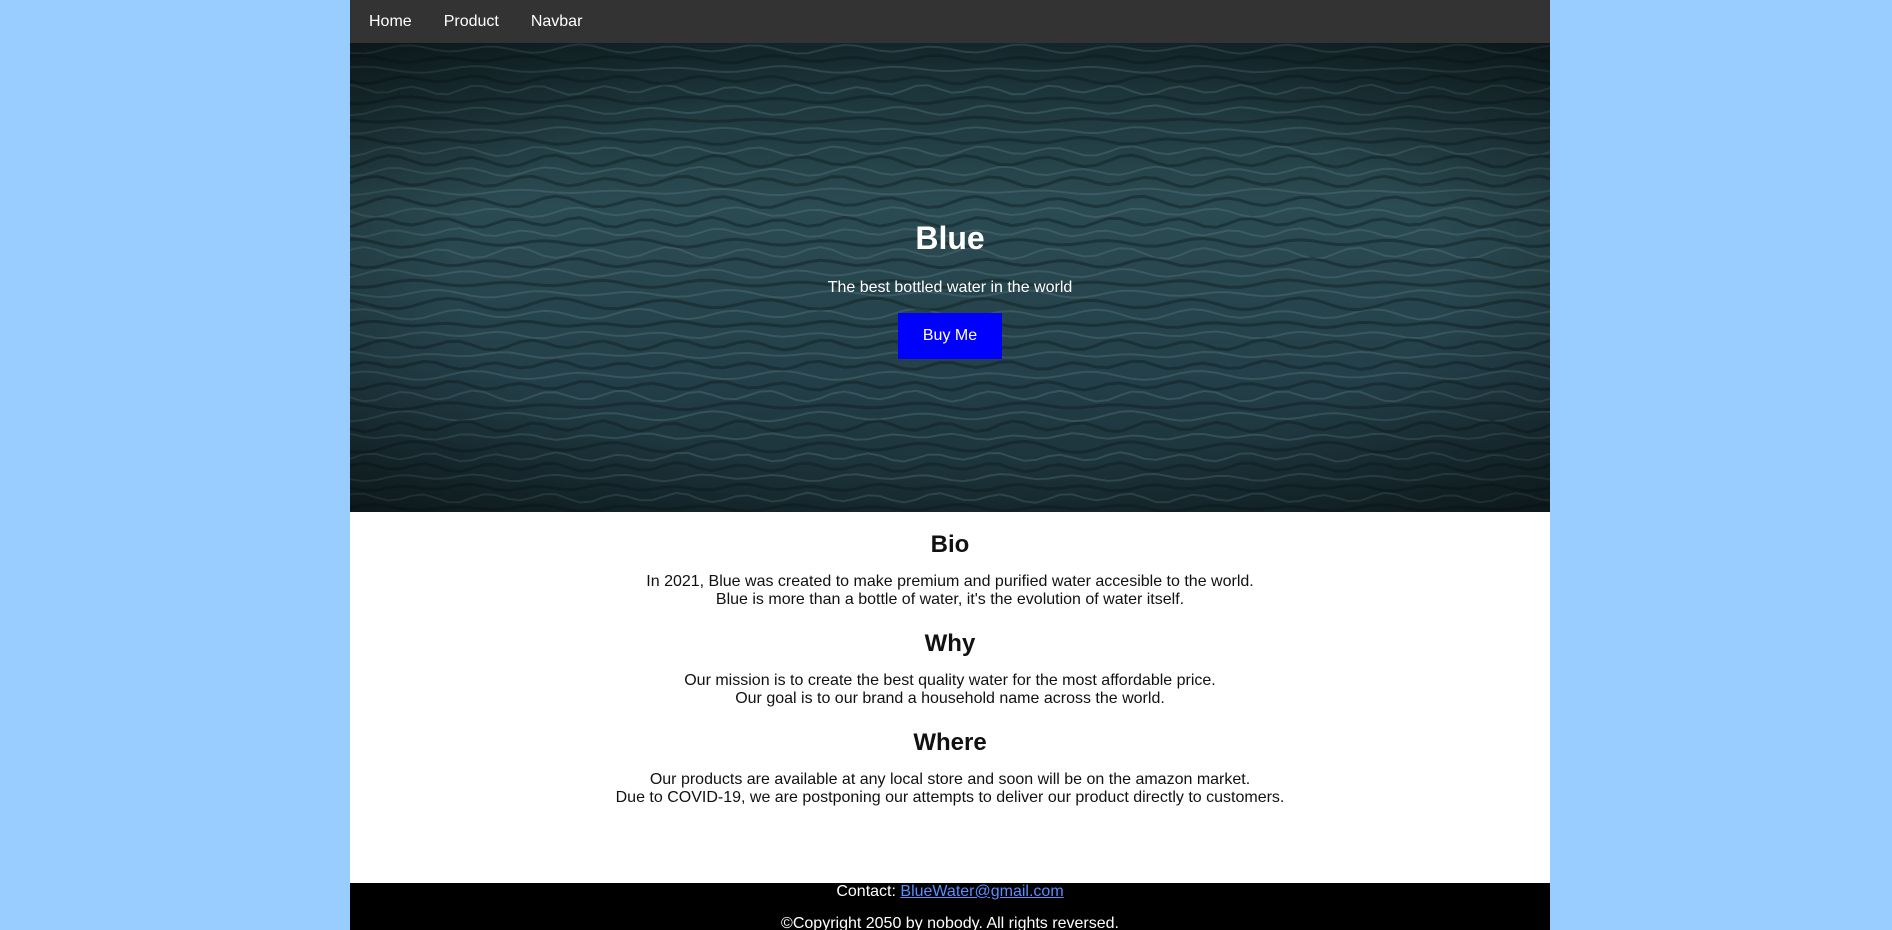 This screenshot has width=1892, height=930. I want to click on why-heading: Why, so click(950, 643).